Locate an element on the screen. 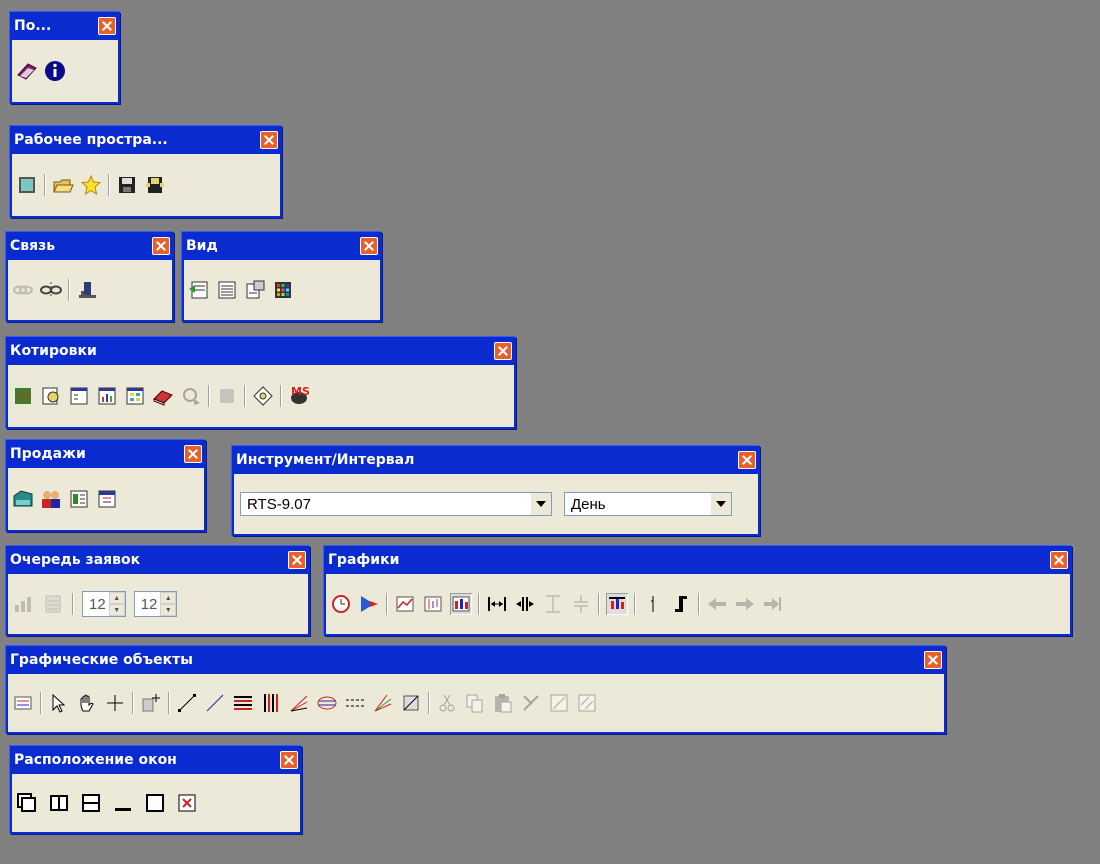  parallel-lines-icon is located at coordinates (355, 703).